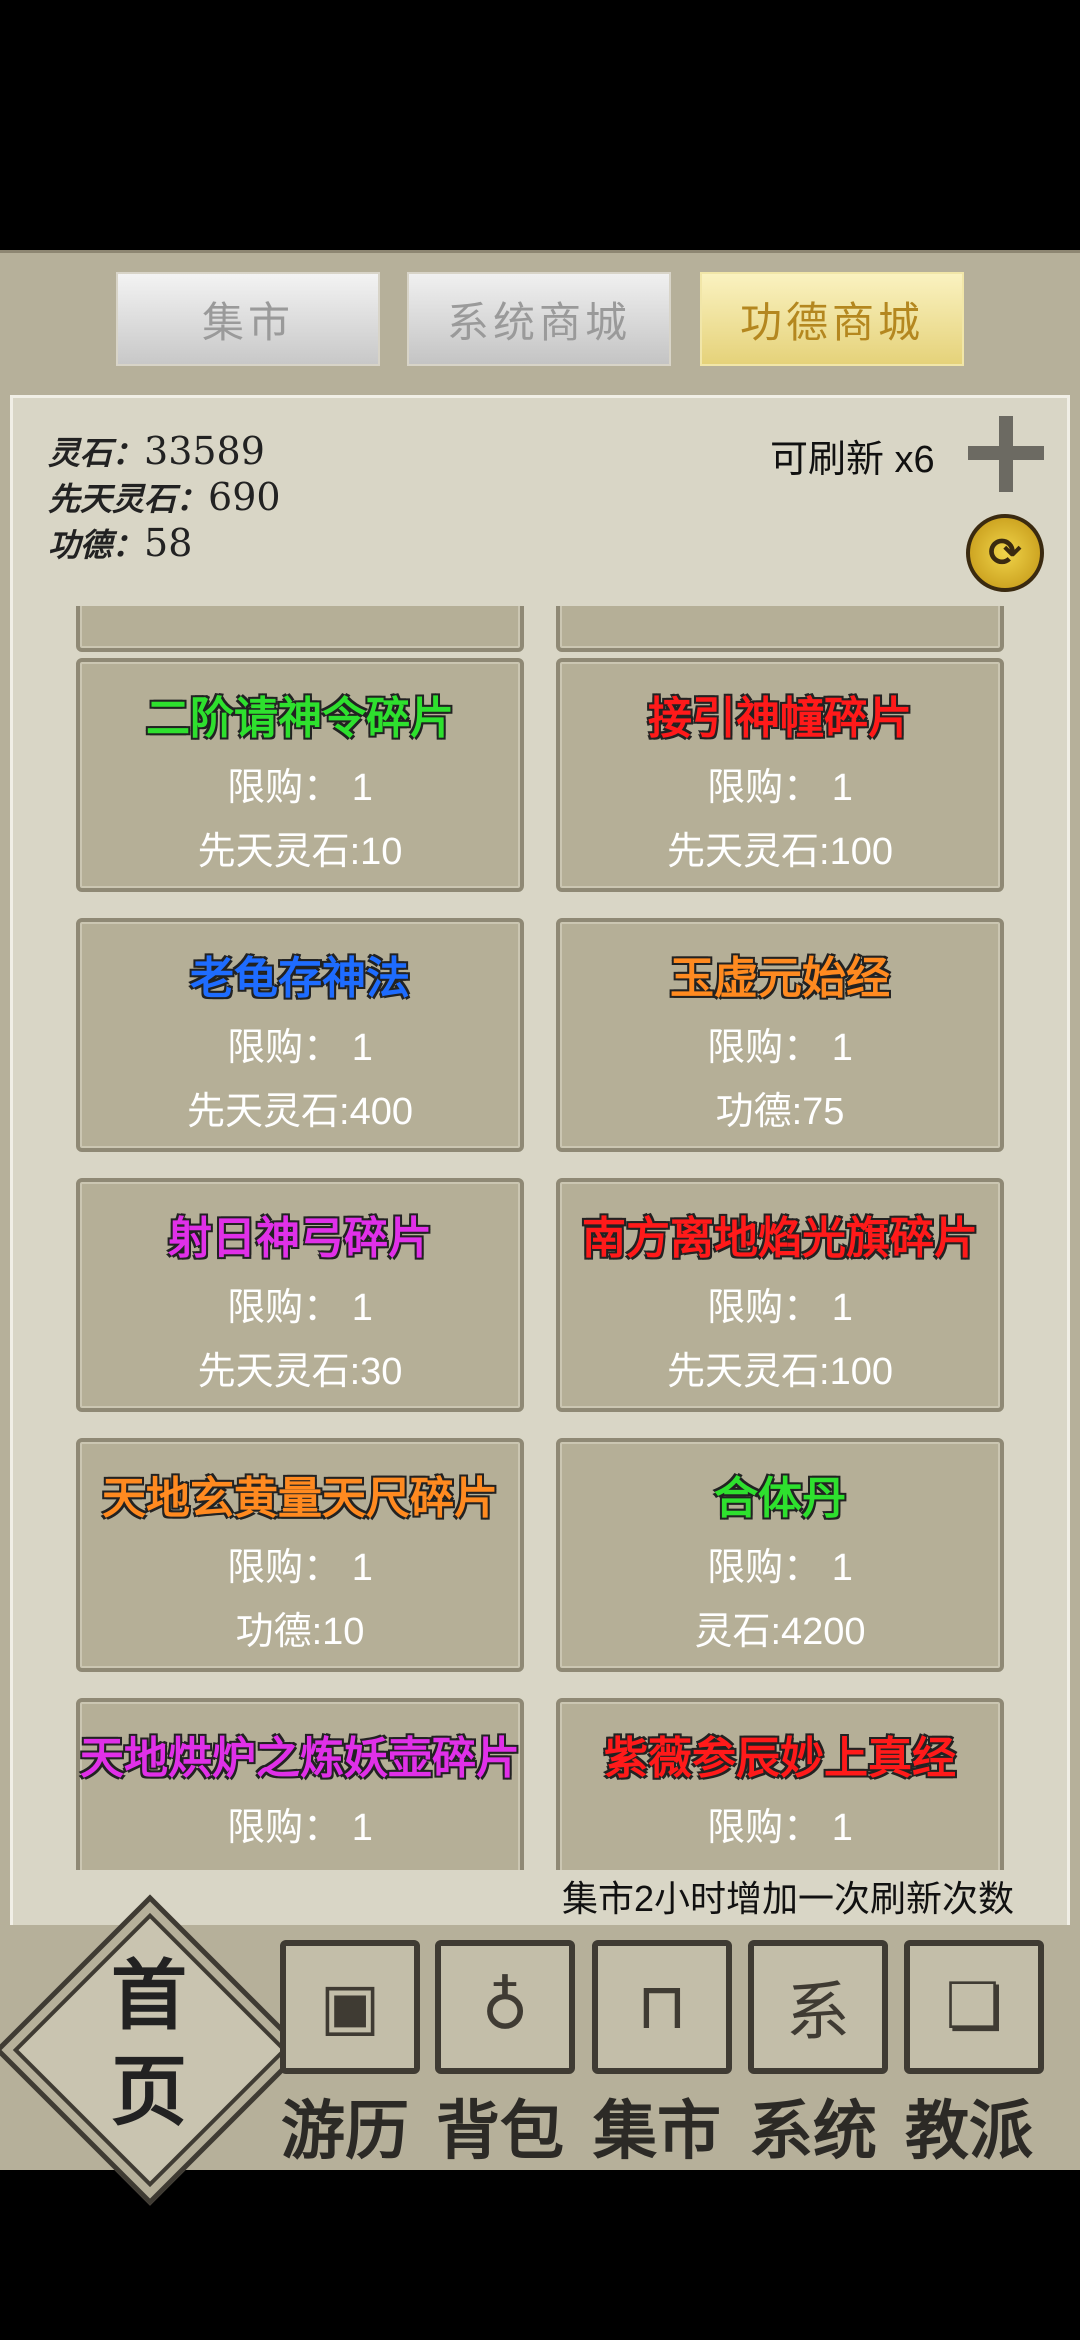  I want to click on bag-icon: ♁, so click(505, 2007).